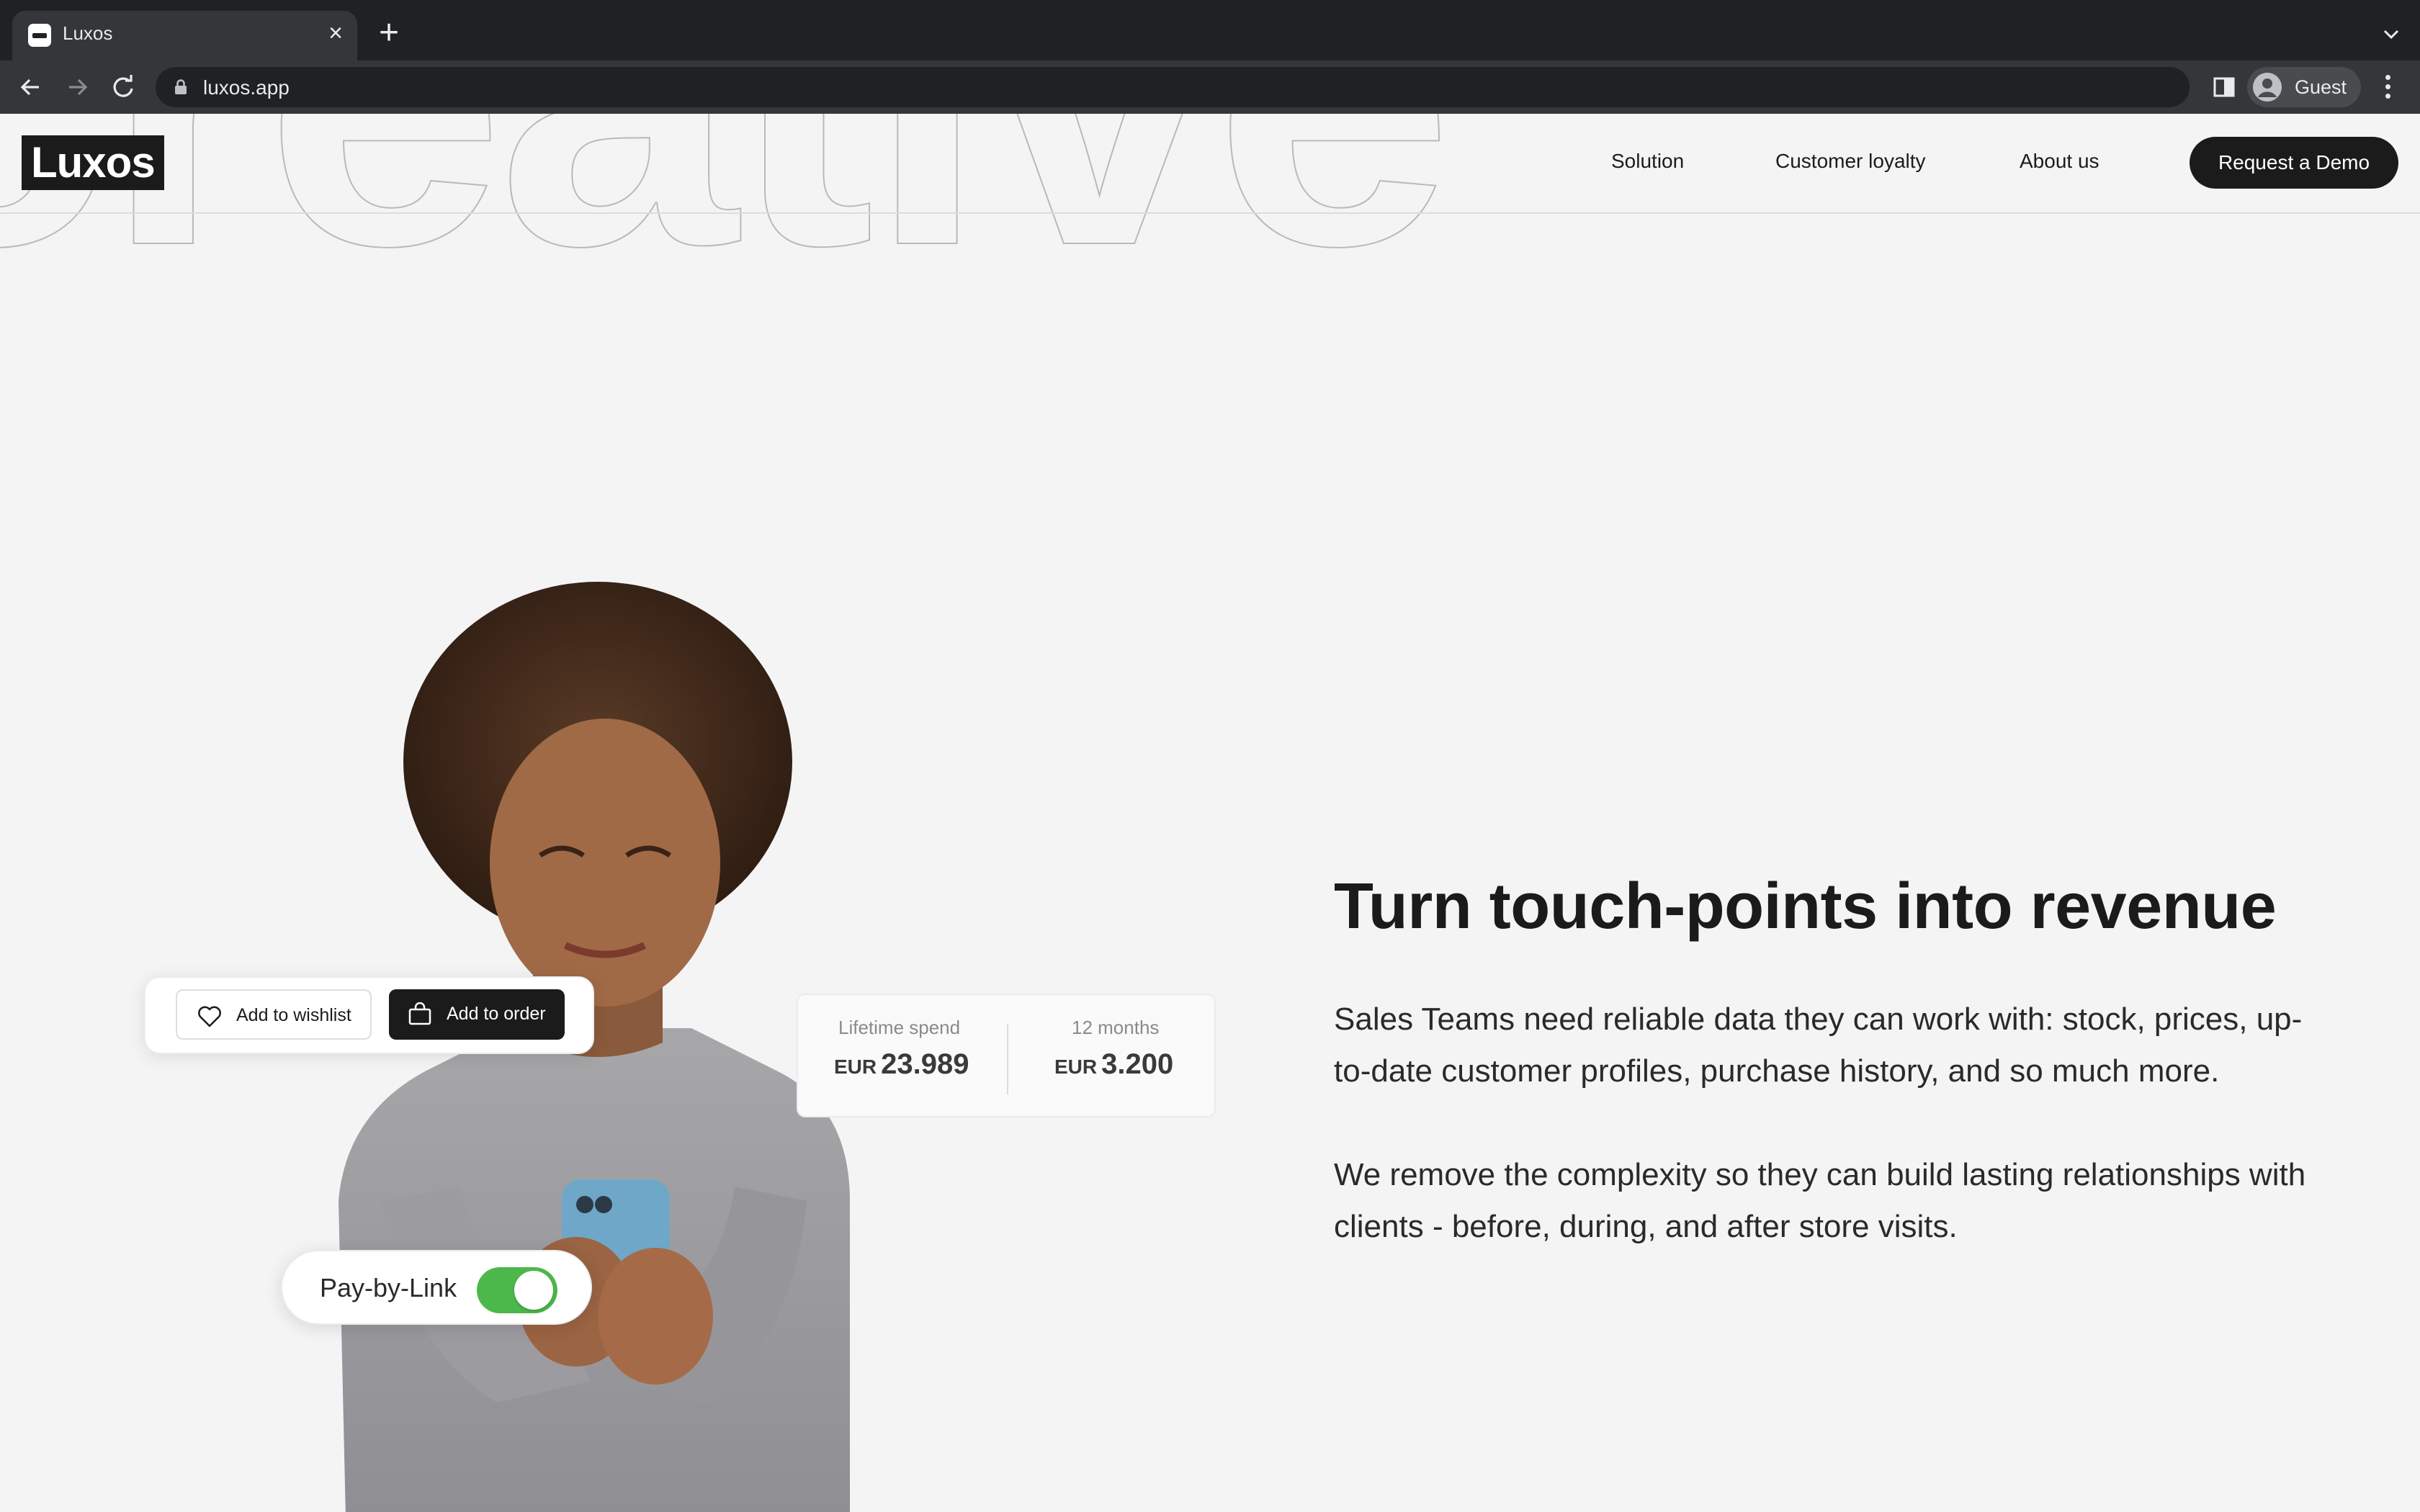 The image size is (2420, 1512). What do you see at coordinates (1137, 1064) in the screenshot?
I see `months-amount: 3.200` at bounding box center [1137, 1064].